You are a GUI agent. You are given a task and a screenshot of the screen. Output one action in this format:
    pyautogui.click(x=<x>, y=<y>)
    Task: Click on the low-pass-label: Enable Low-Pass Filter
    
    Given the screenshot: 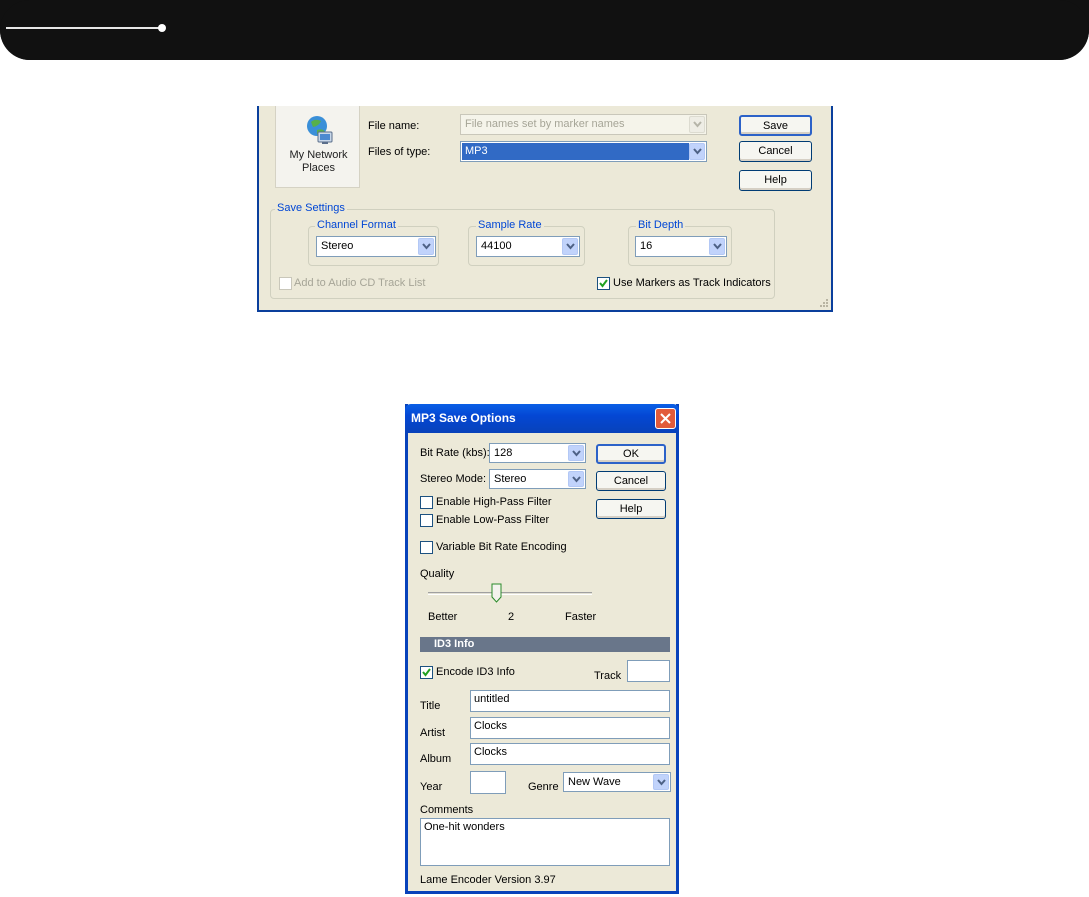 What is the action you would take?
    pyautogui.click(x=493, y=520)
    